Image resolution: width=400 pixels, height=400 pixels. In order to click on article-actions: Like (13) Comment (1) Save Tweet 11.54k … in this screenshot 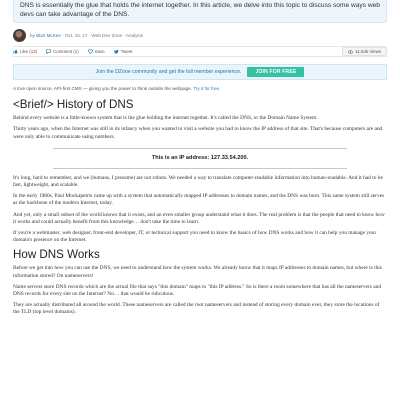, I will do `click(200, 52)`.